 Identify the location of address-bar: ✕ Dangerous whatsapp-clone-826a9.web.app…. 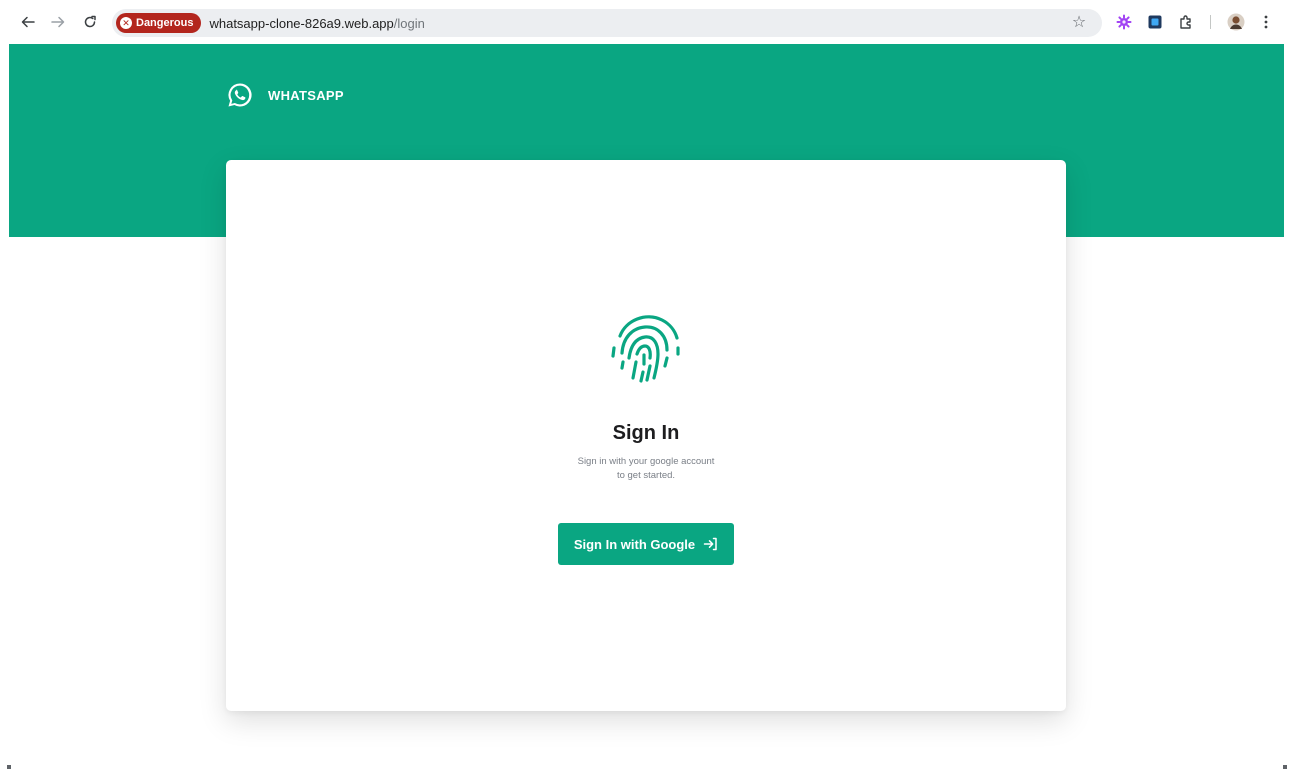
(607, 23).